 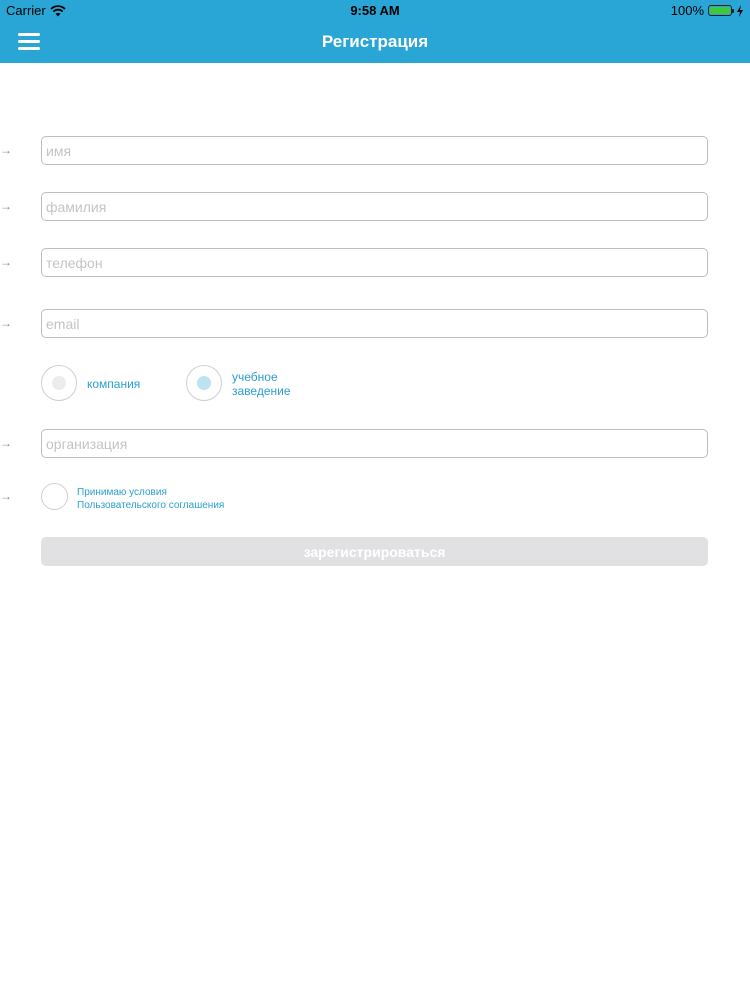 I want to click on company-radio-label: компания, so click(x=113, y=384).